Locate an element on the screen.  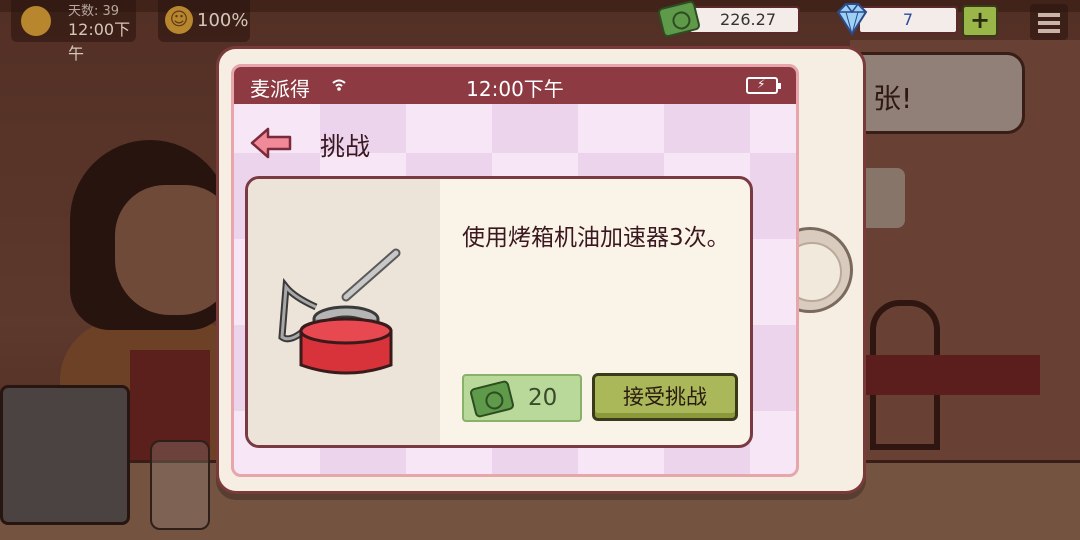
menu-button is located at coordinates (1049, 22).